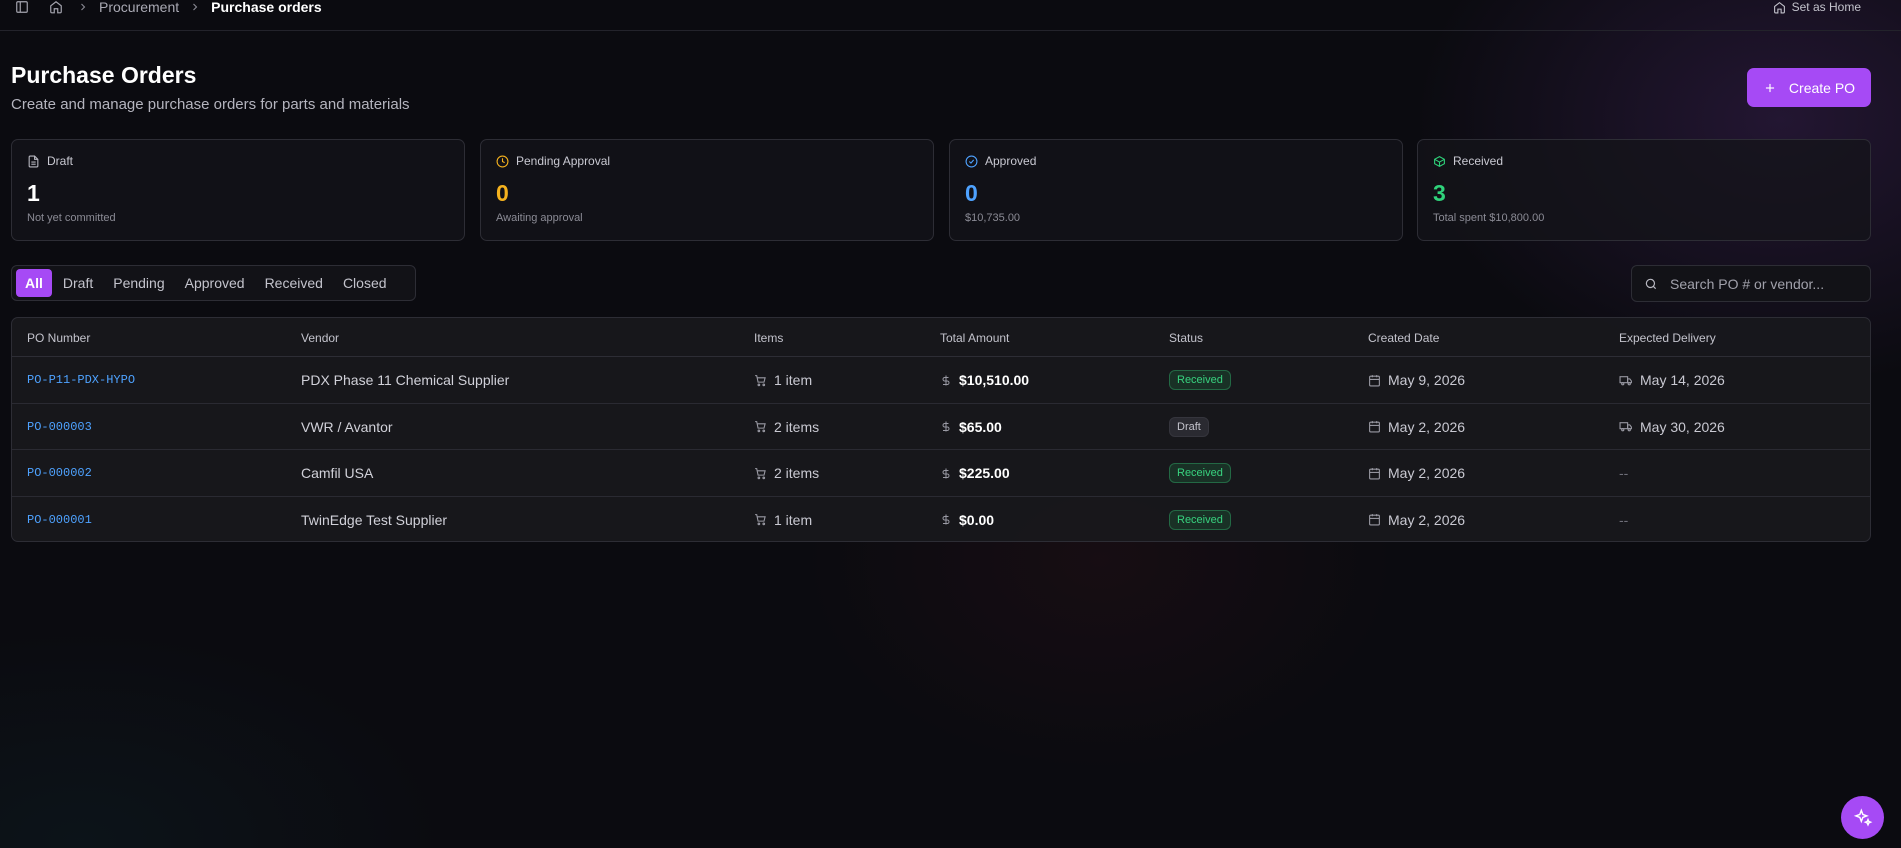  Describe the element at coordinates (1826, 7) in the screenshot. I see `set-as-home-label: Set as Home` at that location.